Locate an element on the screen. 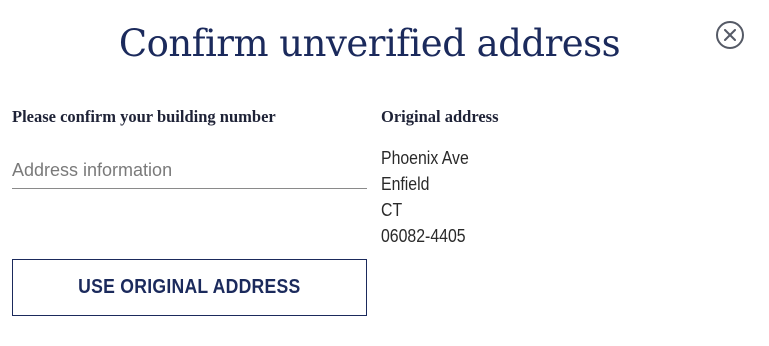 The image size is (769, 346). use-original-address-label: USE ORIGINAL ADDRESS is located at coordinates (189, 287).